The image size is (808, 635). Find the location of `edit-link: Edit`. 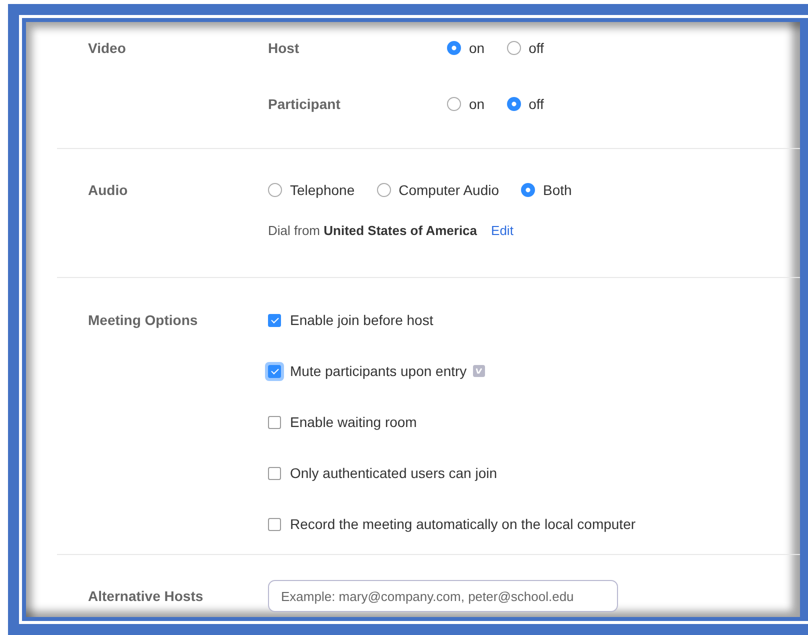

edit-link: Edit is located at coordinates (502, 230).